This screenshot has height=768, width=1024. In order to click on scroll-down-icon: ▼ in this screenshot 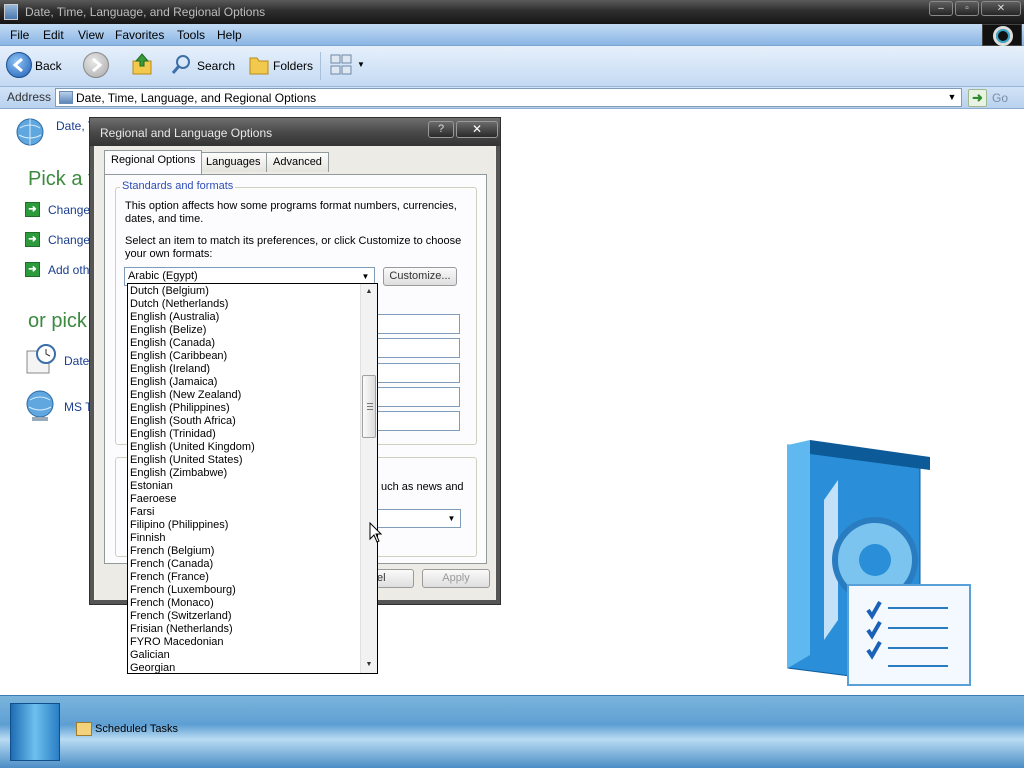, I will do `click(369, 665)`.